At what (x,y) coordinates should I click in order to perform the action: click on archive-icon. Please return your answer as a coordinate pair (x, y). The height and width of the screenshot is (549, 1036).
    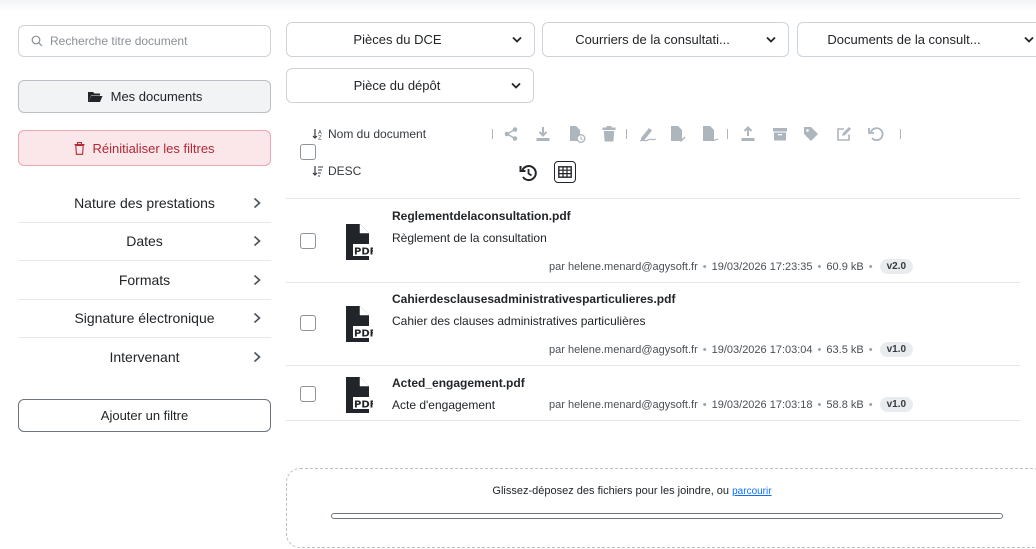
    Looking at the image, I should click on (780, 134).